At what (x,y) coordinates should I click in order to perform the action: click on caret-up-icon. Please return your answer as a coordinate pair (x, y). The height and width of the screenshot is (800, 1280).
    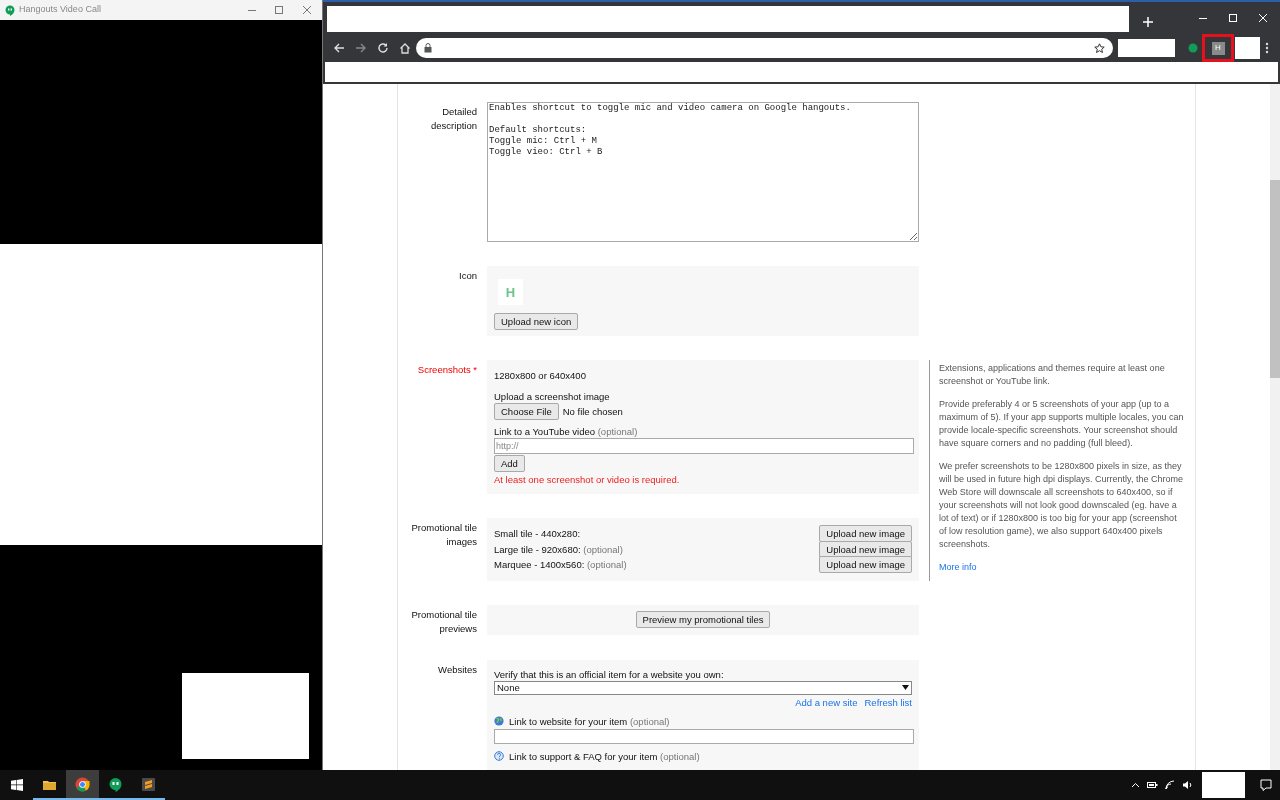
    Looking at the image, I should click on (1135, 785).